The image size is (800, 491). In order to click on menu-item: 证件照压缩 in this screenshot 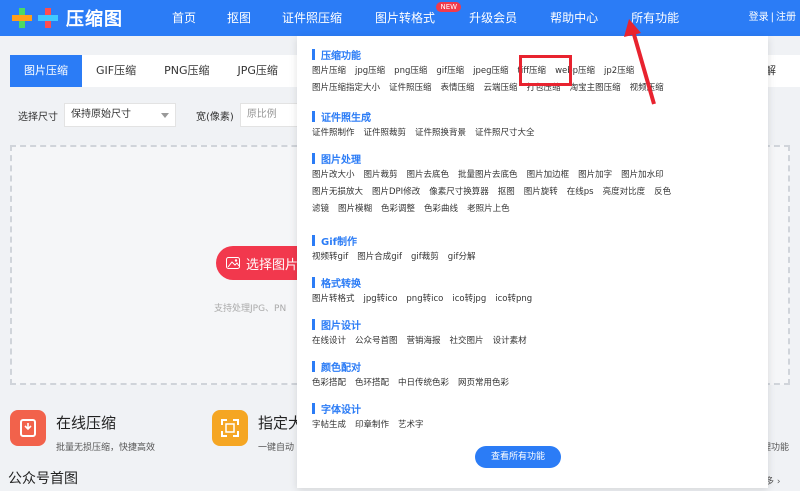, I will do `click(410, 88)`.